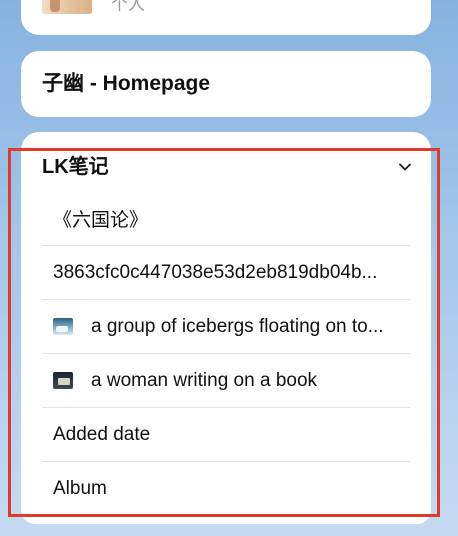 The width and height of the screenshot is (458, 536). What do you see at coordinates (204, 380) in the screenshot?
I see `list-item-label: a woman writing on a book` at bounding box center [204, 380].